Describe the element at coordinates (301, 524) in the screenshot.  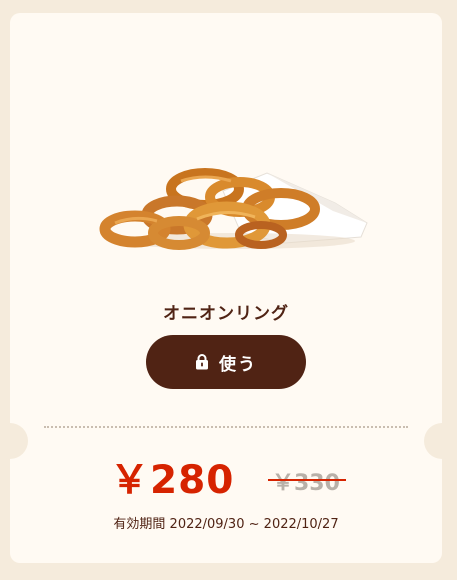
I see `validity-end: 2022/10/27` at that location.